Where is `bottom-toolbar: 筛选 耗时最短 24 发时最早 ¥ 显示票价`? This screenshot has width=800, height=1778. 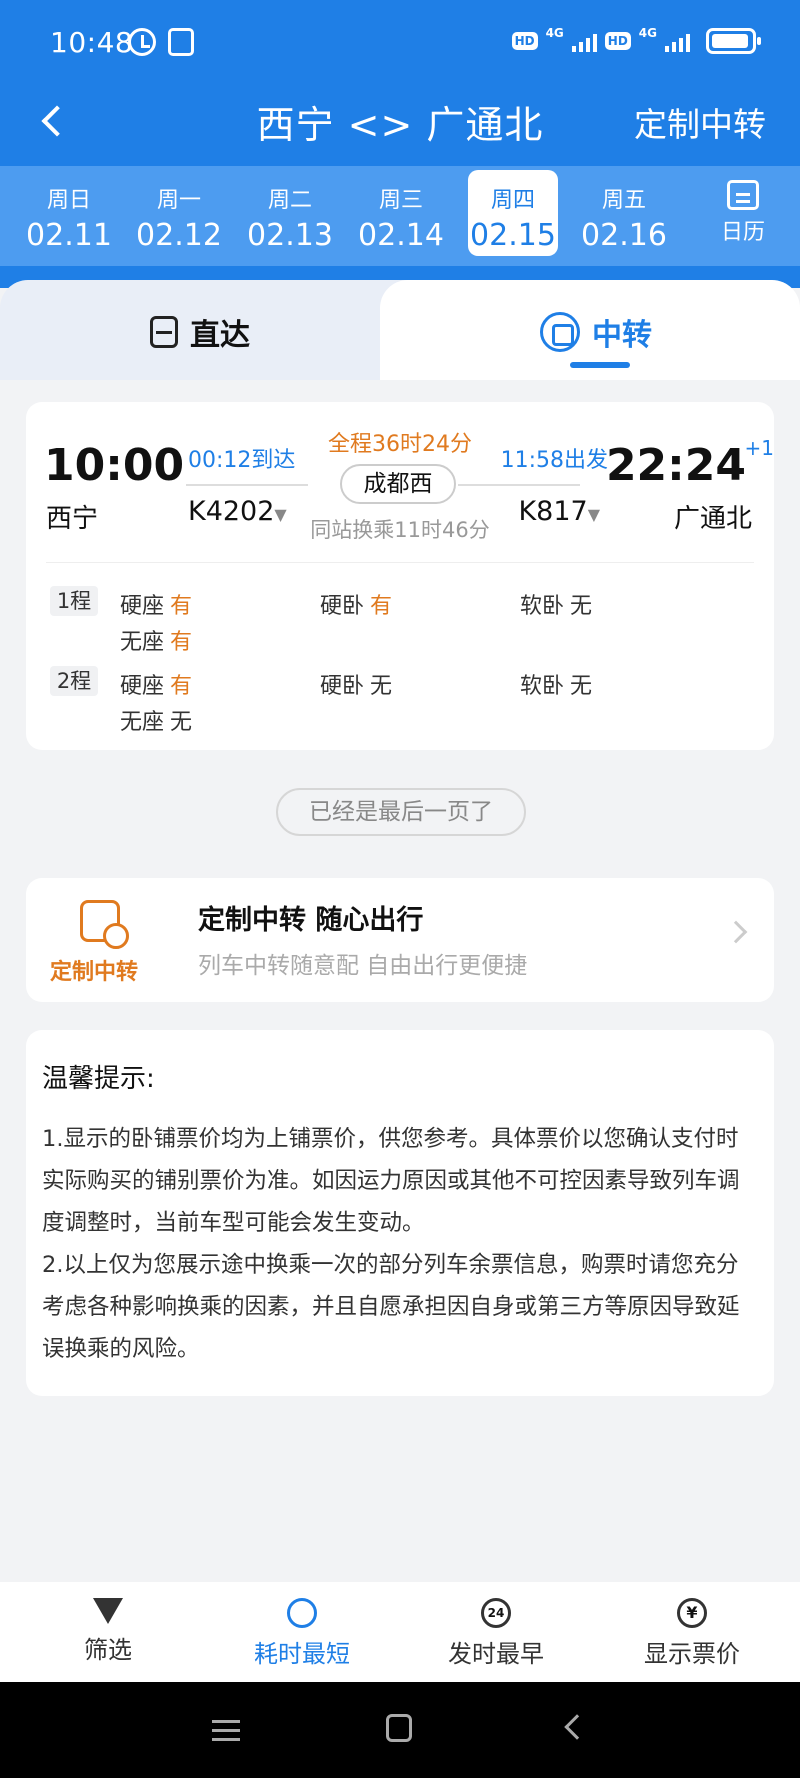
bottom-toolbar: 筛选 耗时最短 24 发时最早 ¥ 显示票价 is located at coordinates (400, 1632).